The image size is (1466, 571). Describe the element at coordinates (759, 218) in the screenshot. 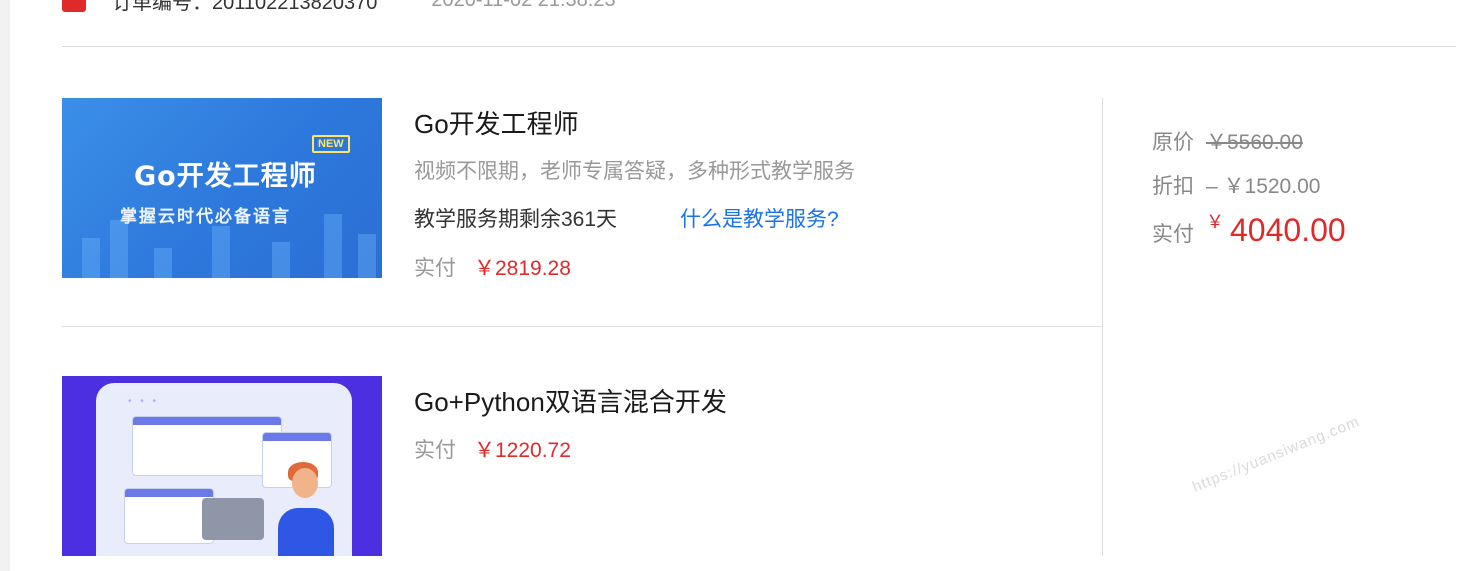

I see `what-is-service-link: 什么是教学服务?` at that location.